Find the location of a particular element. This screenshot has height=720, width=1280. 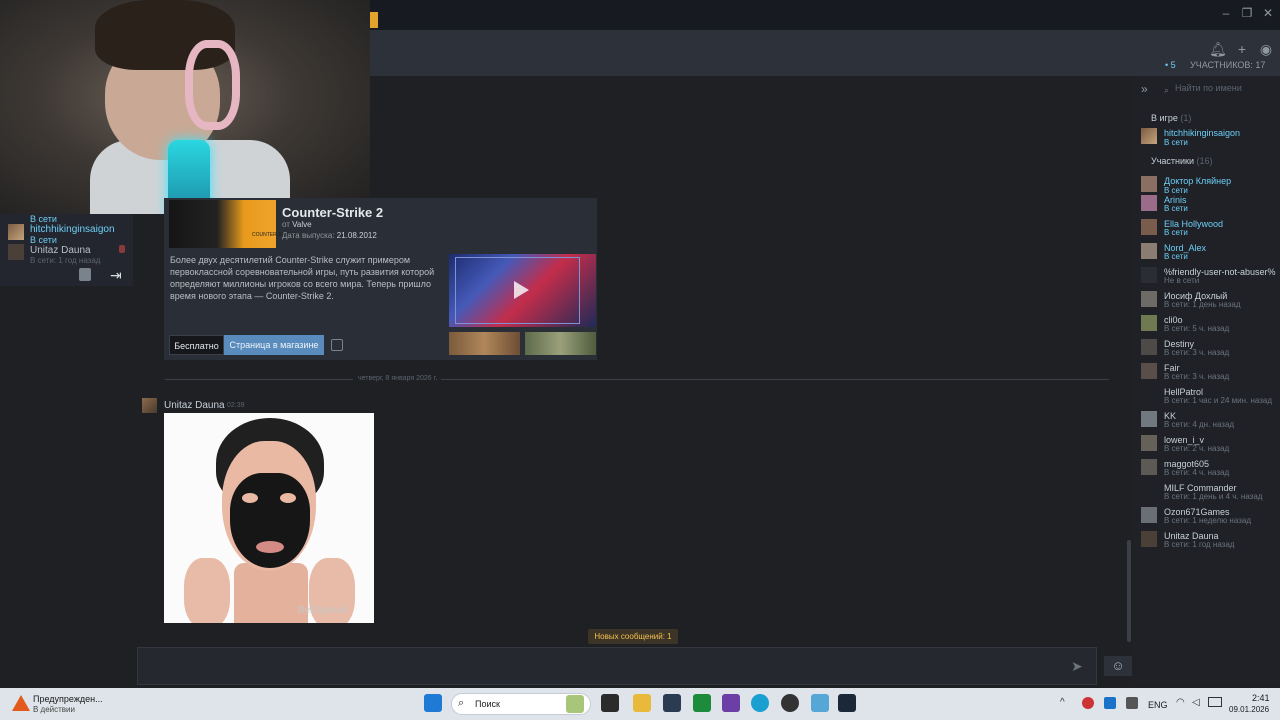

store-page-button: Страница в магазине is located at coordinates (274, 345).